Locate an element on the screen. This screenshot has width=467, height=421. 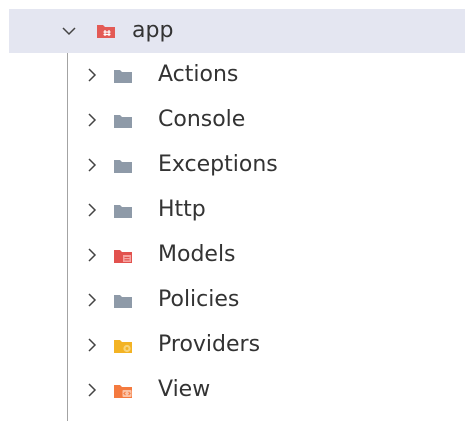
tree-item-label: Http is located at coordinates (182, 209).